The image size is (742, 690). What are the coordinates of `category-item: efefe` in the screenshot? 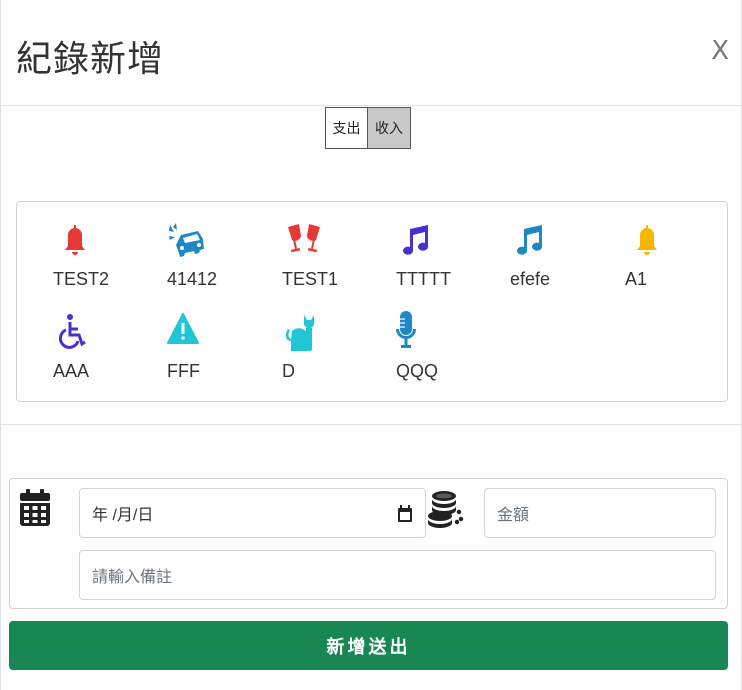 It's located at (560, 264).